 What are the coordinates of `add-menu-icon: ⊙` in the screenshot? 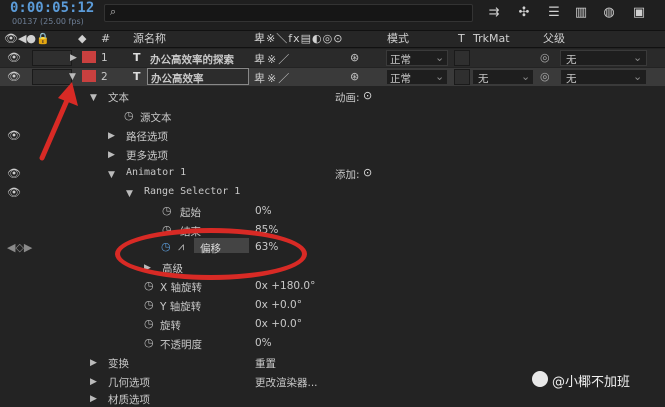 It's located at (367, 172).